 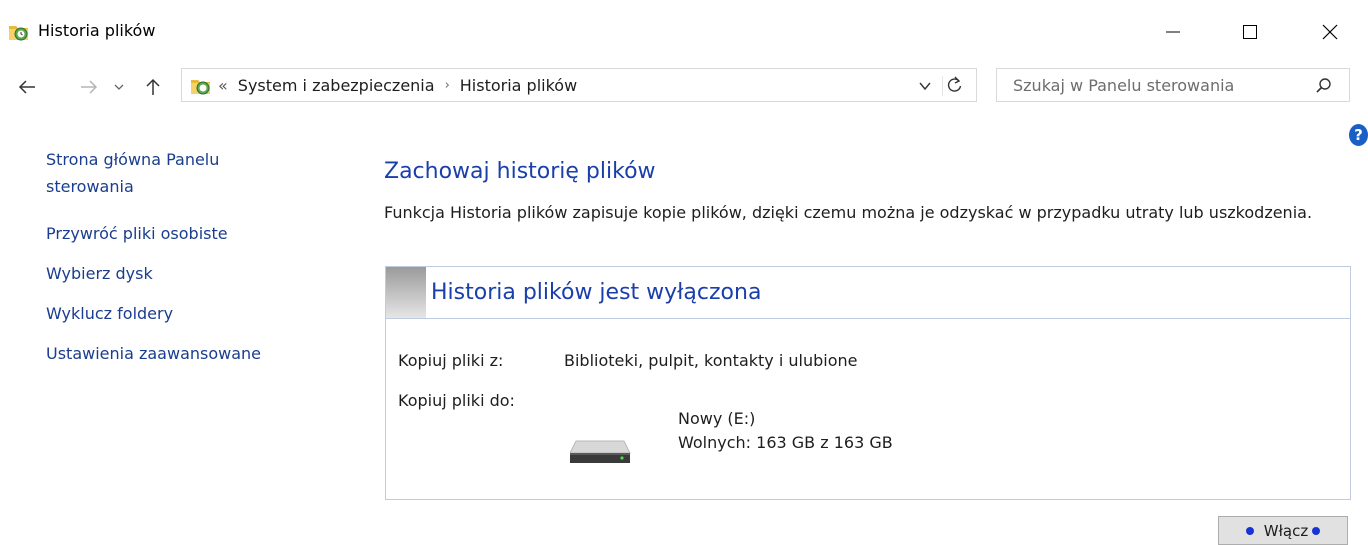 I want to click on search-input, so click(x=1152, y=85).